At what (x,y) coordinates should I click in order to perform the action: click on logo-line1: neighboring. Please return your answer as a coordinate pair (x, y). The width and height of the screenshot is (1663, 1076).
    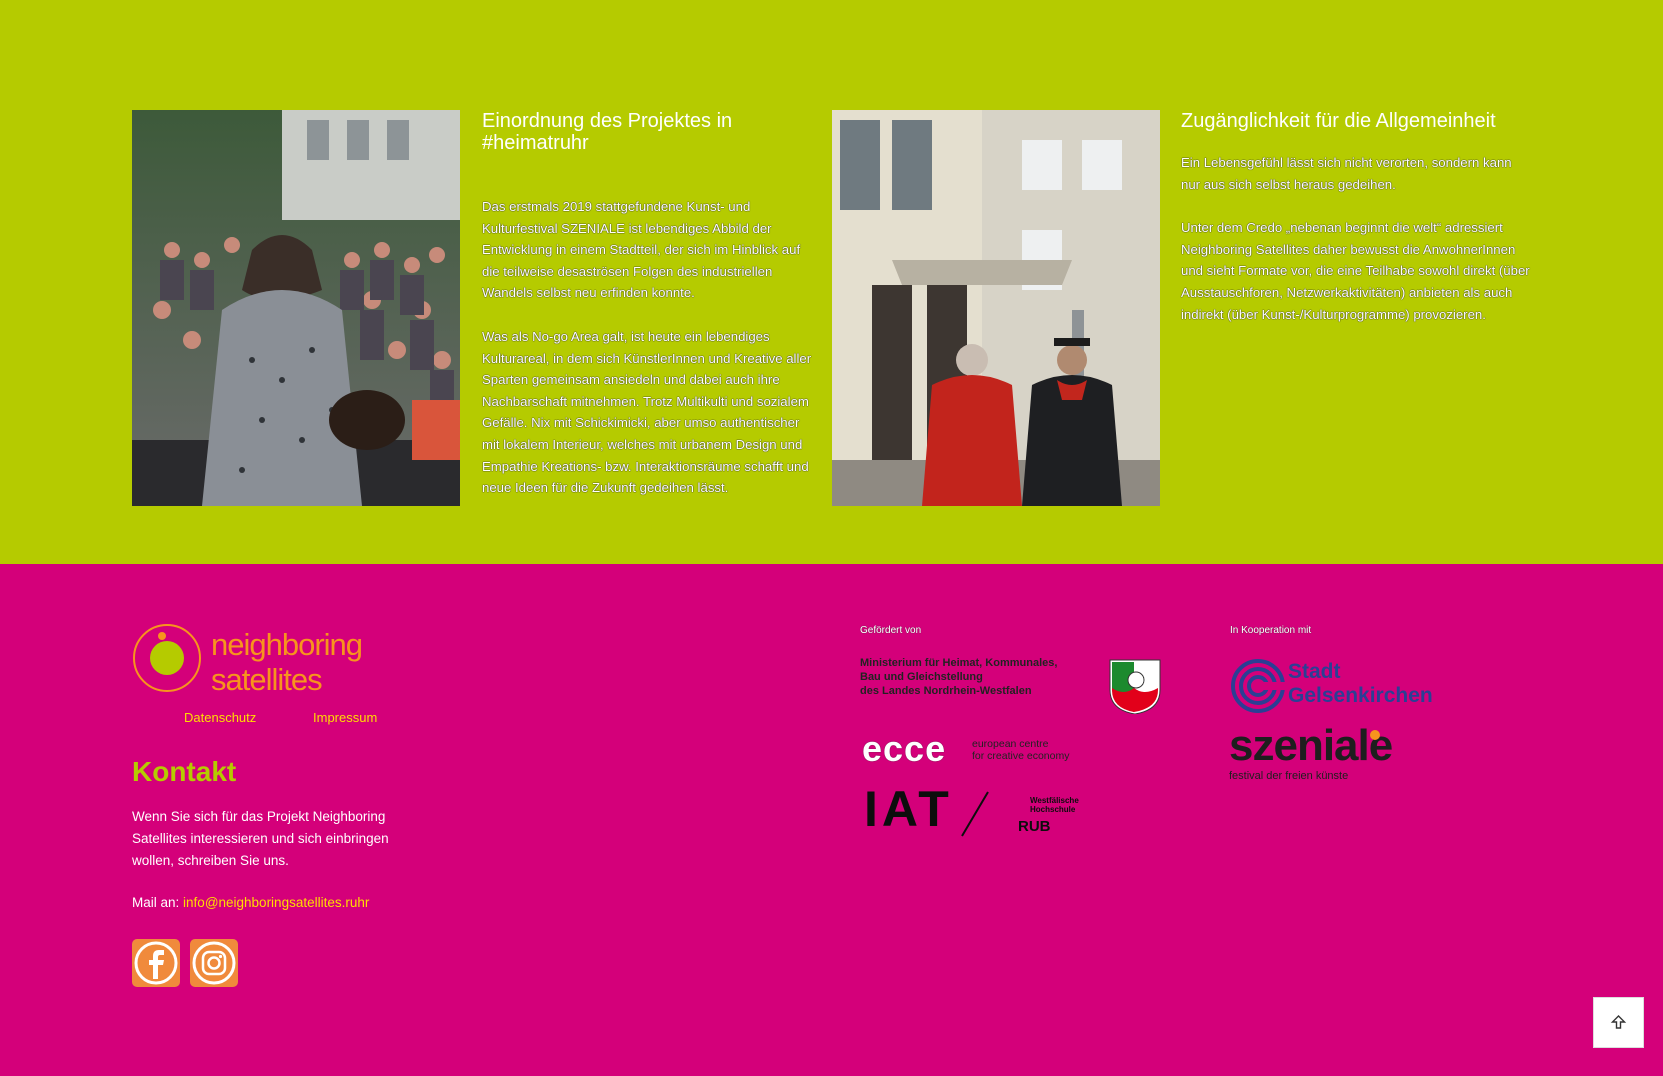
    Looking at the image, I should click on (286, 644).